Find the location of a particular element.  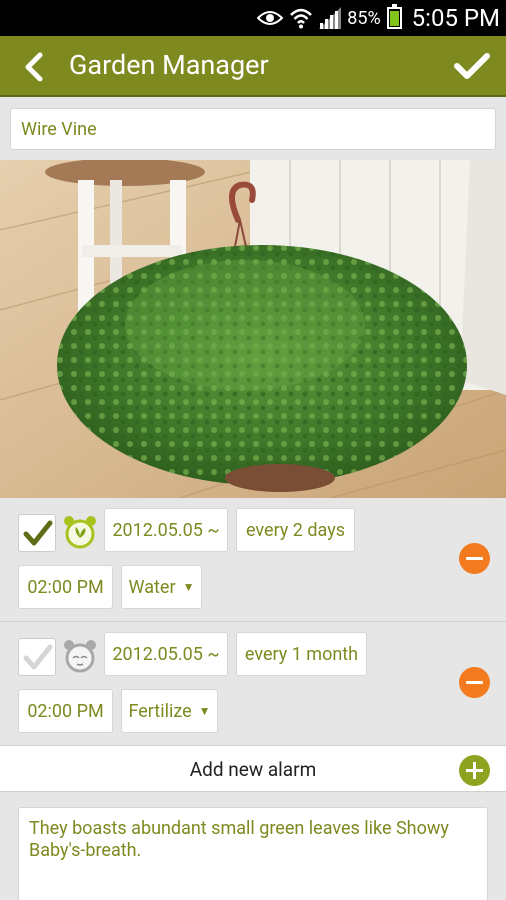

clock: 5:05 PM is located at coordinates (455, 18).